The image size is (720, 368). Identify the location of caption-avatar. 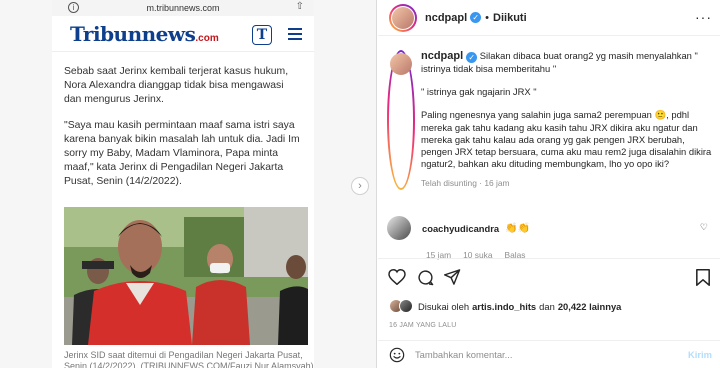
(401, 120).